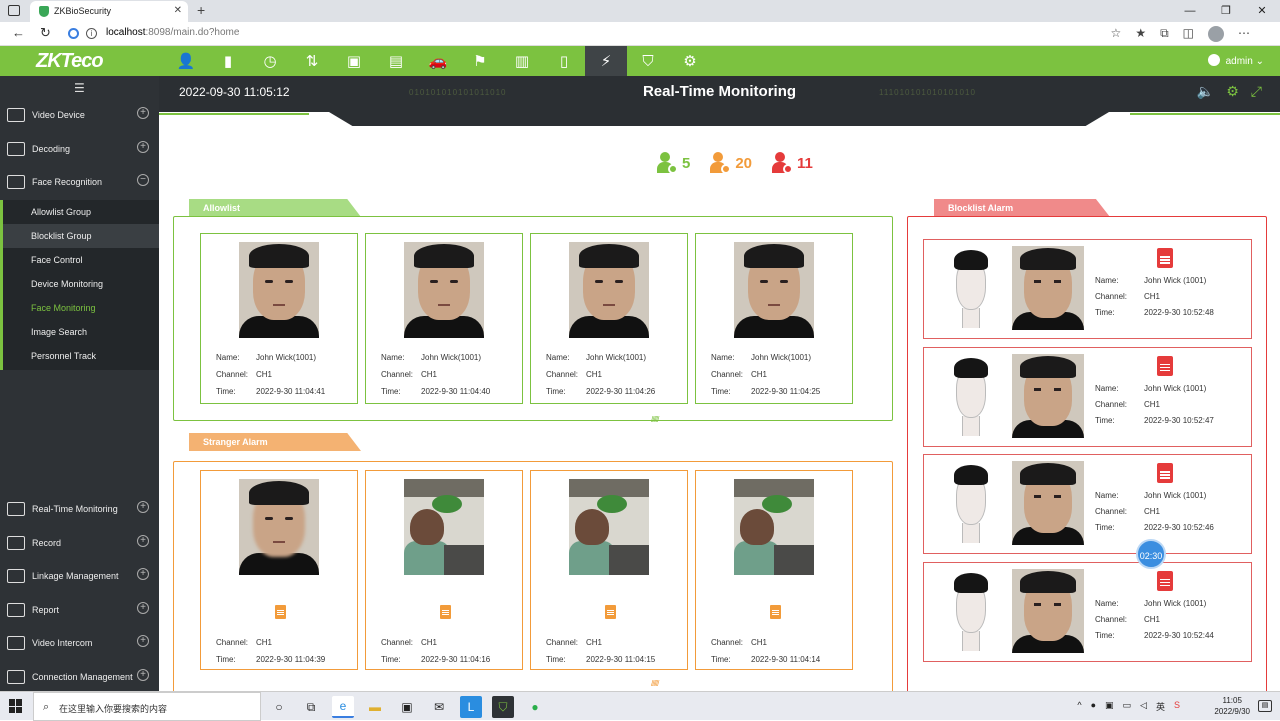  I want to click on task-view-icon: ⧉, so click(311, 707).